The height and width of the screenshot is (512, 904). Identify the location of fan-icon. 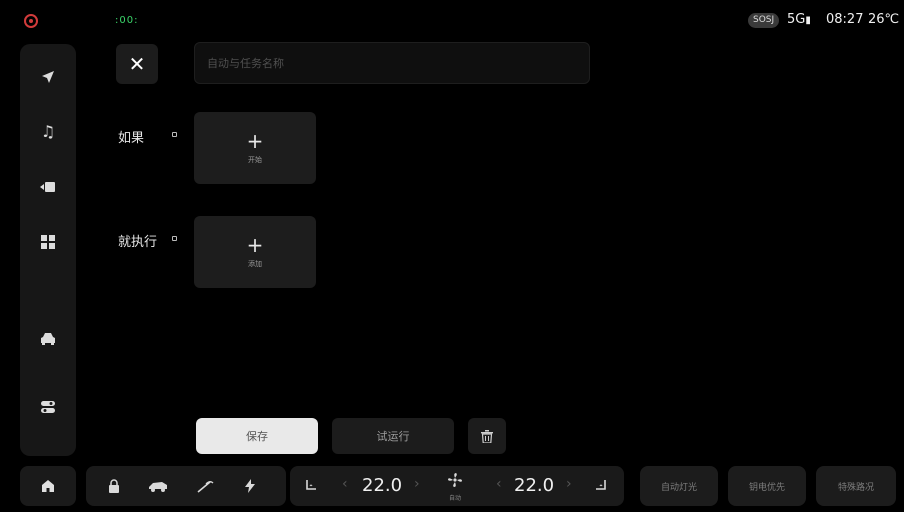
(455, 480).